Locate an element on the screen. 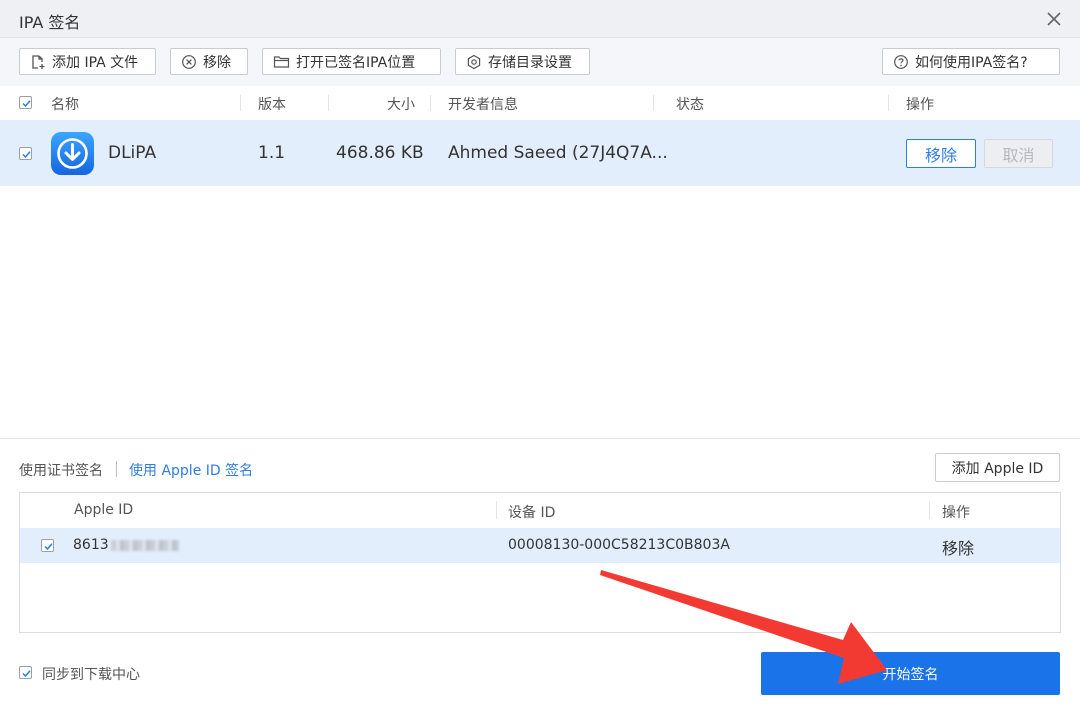 The width and height of the screenshot is (1080, 720). open-signed-location-label: 打开已签名IPA位置 is located at coordinates (356, 62).